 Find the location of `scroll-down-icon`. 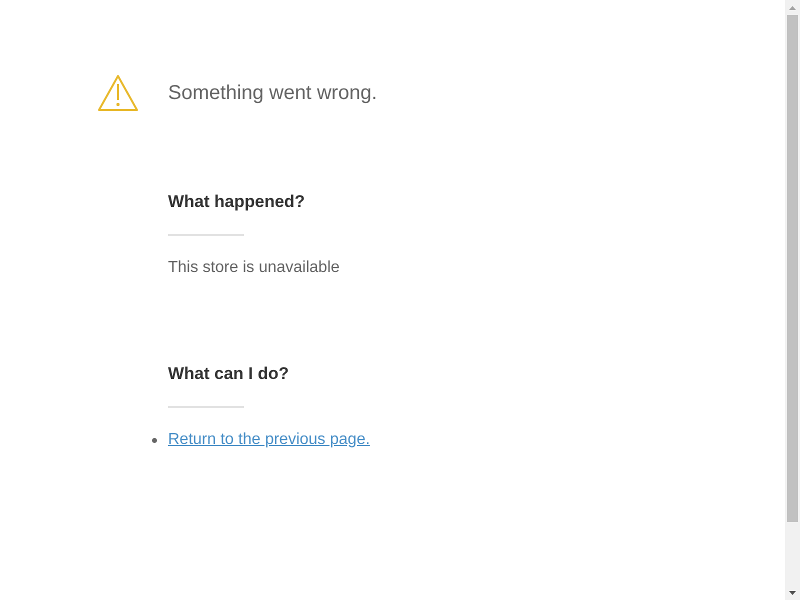

scroll-down-icon is located at coordinates (792, 592).